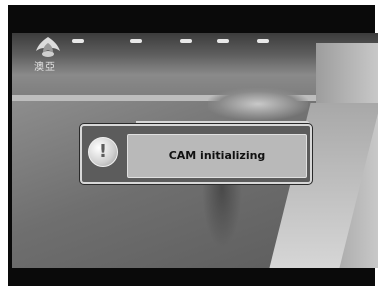  Describe the element at coordinates (45, 67) in the screenshot. I see `channel-logo-text: 澳亞` at that location.